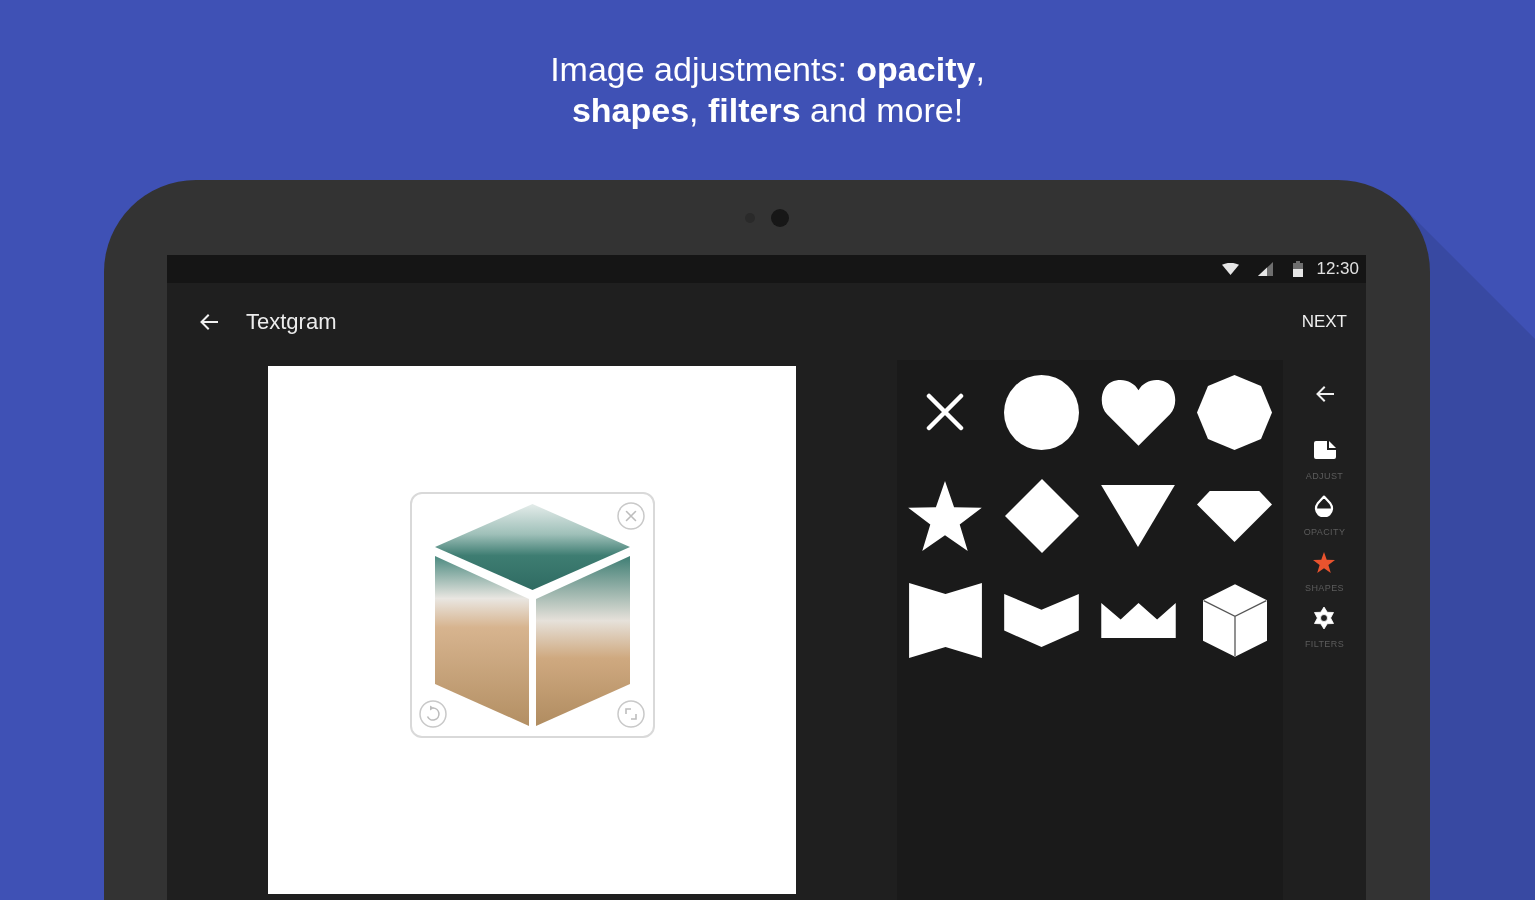 The width and height of the screenshot is (1535, 900). I want to click on crown-icon, so click(1138, 620).